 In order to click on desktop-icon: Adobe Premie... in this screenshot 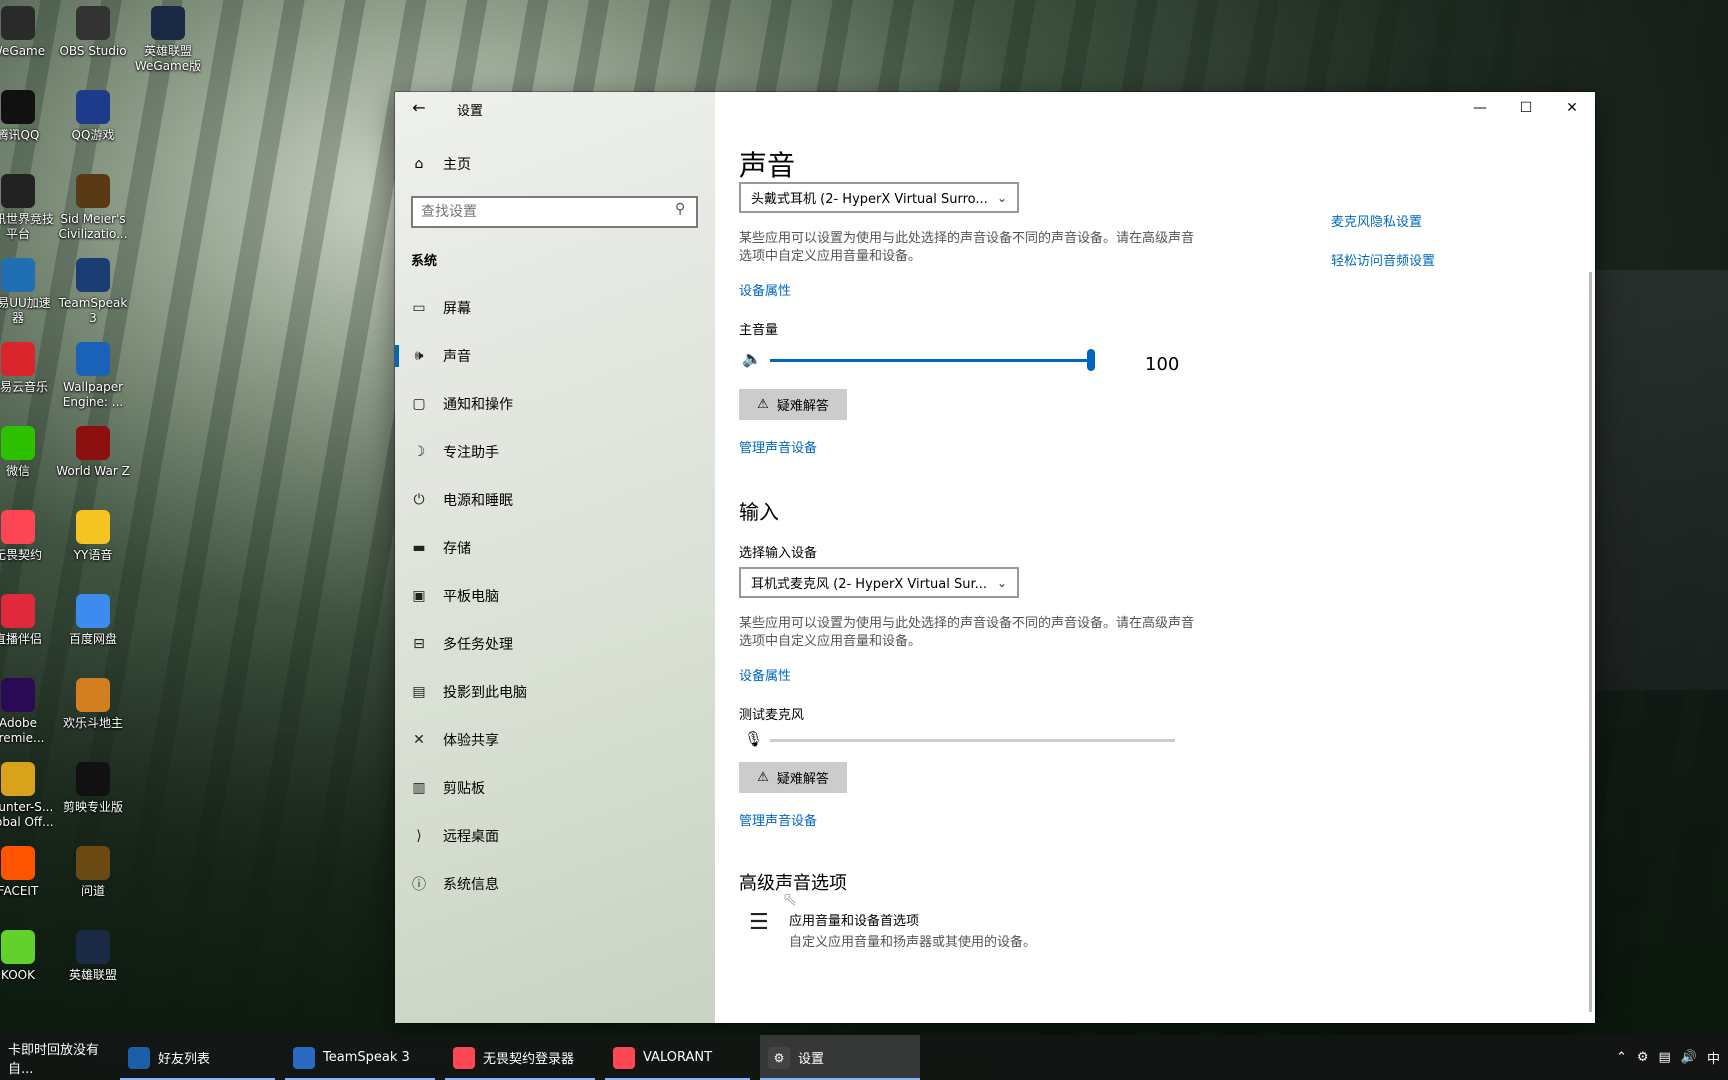, I will do `click(28, 712)`.